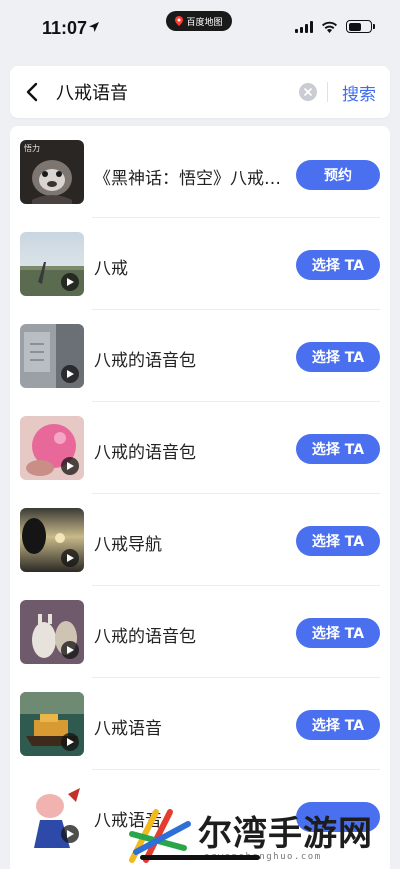  What do you see at coordinates (94, 27) in the screenshot?
I see `location-arrow-icon` at bounding box center [94, 27].